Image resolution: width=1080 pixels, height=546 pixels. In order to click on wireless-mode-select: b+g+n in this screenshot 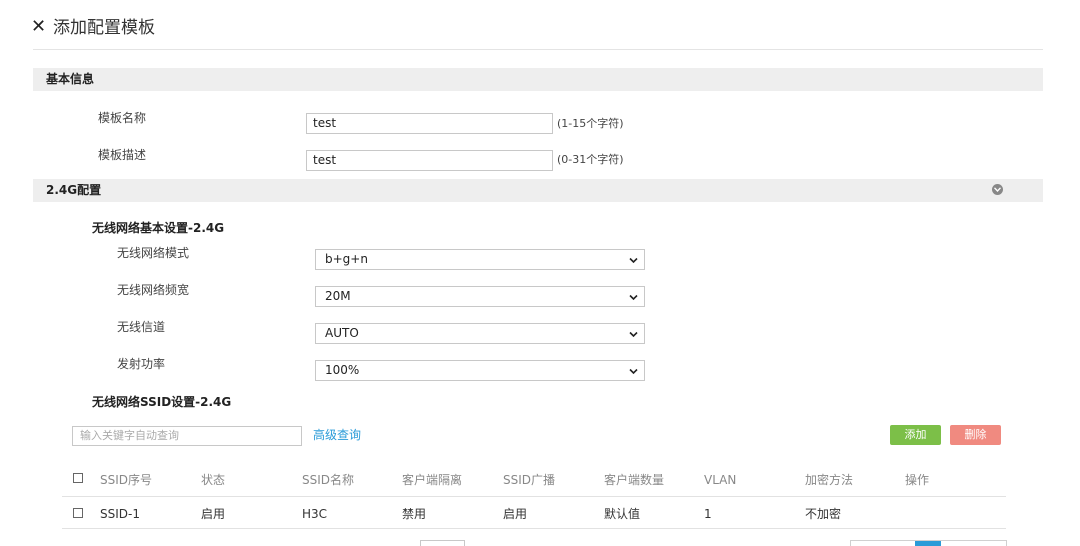, I will do `click(480, 259)`.